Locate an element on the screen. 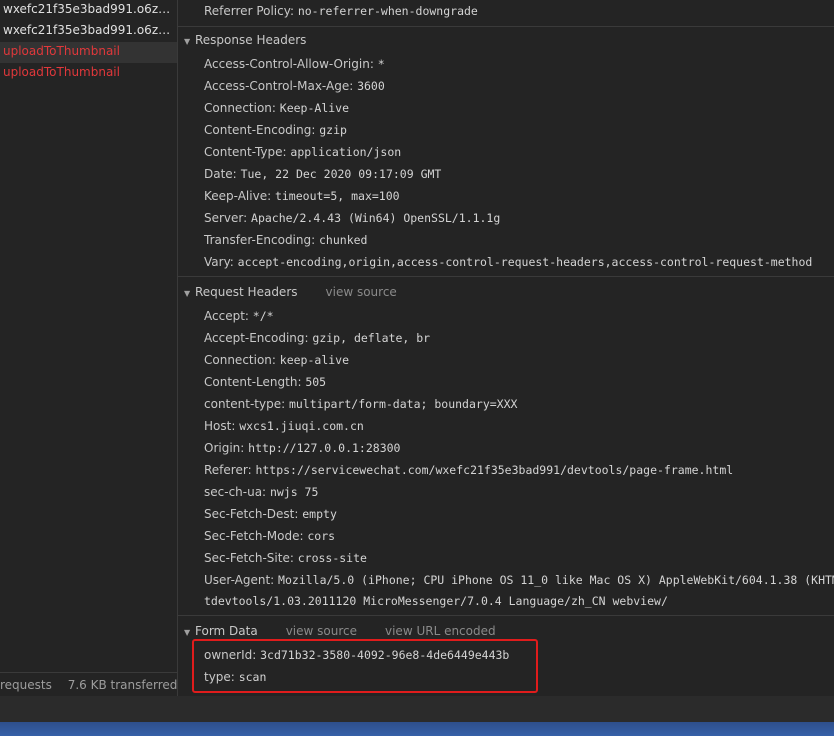 The image size is (834, 736). response-header-row: Access-Control-Max-Age: 3600 is located at coordinates (294, 86).